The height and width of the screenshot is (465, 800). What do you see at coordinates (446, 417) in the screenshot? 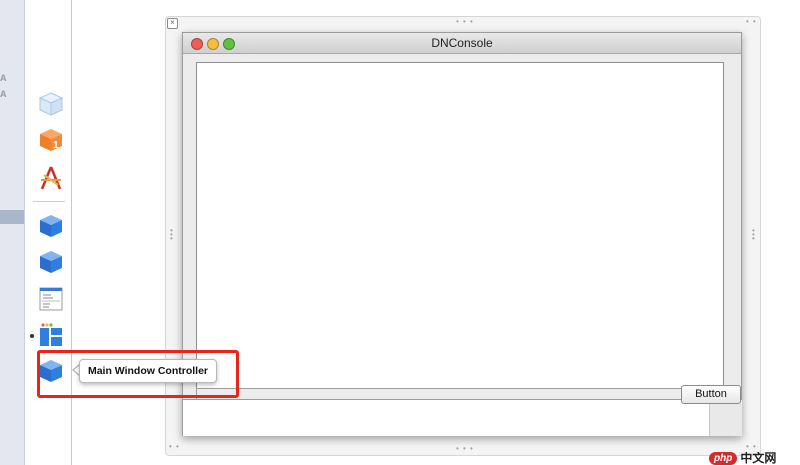
I see `input-area` at bounding box center [446, 417].